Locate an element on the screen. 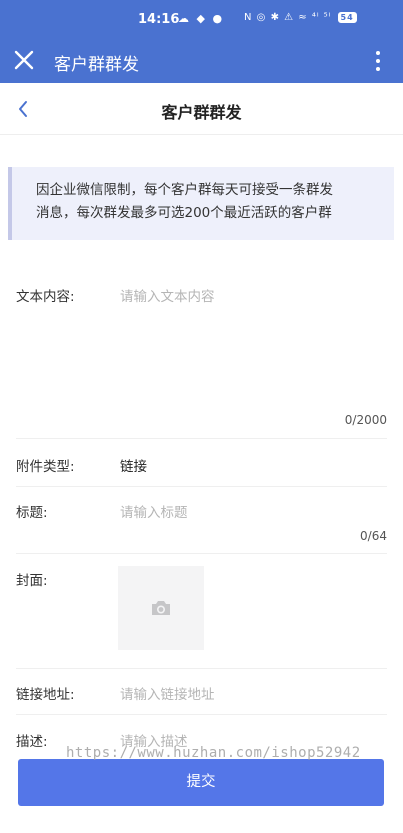 This screenshot has height=833, width=403. signal-icons: N ◎ ✱ ⚠ ≈ ⁴ˡ ⁵ˡ is located at coordinates (288, 17).